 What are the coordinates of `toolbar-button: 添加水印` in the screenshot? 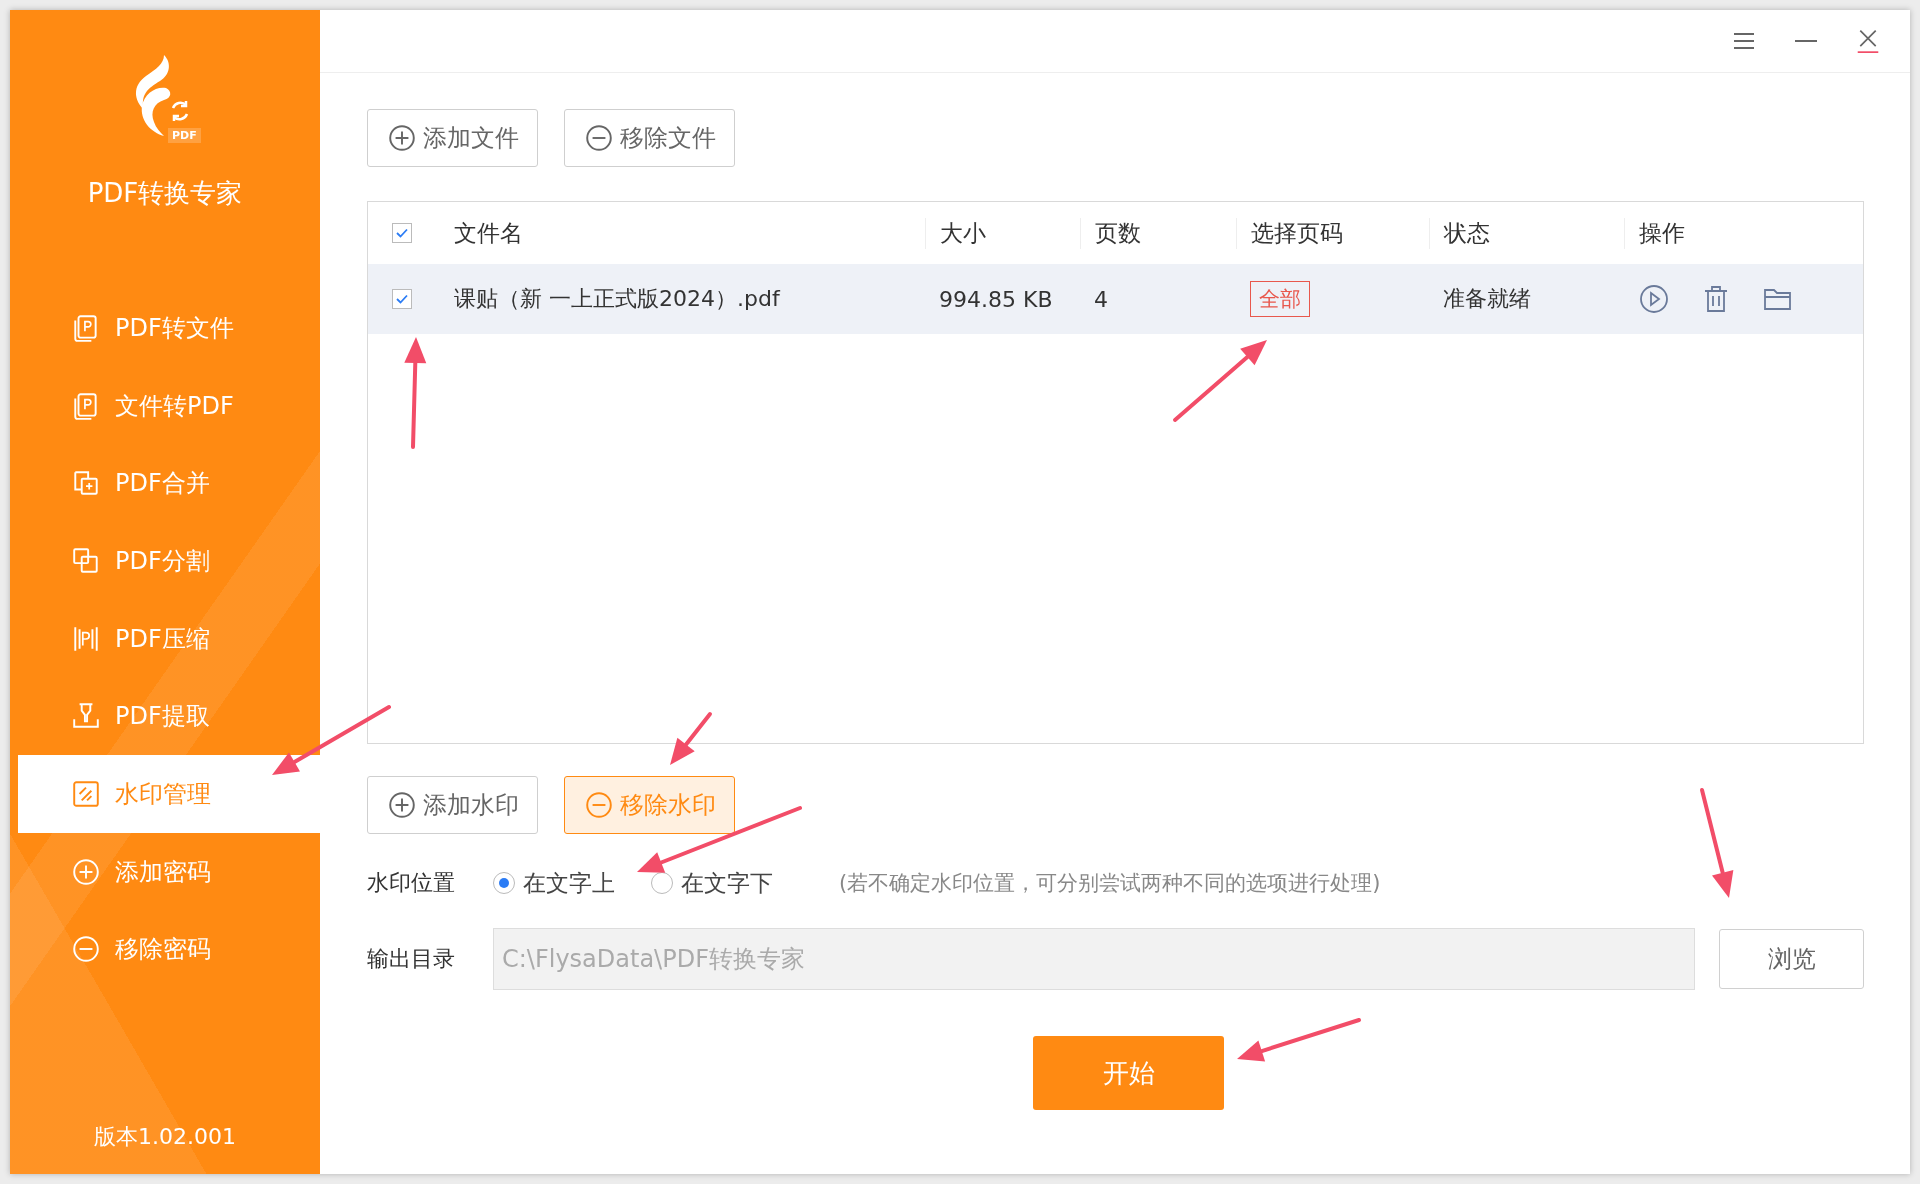 It's located at (452, 805).